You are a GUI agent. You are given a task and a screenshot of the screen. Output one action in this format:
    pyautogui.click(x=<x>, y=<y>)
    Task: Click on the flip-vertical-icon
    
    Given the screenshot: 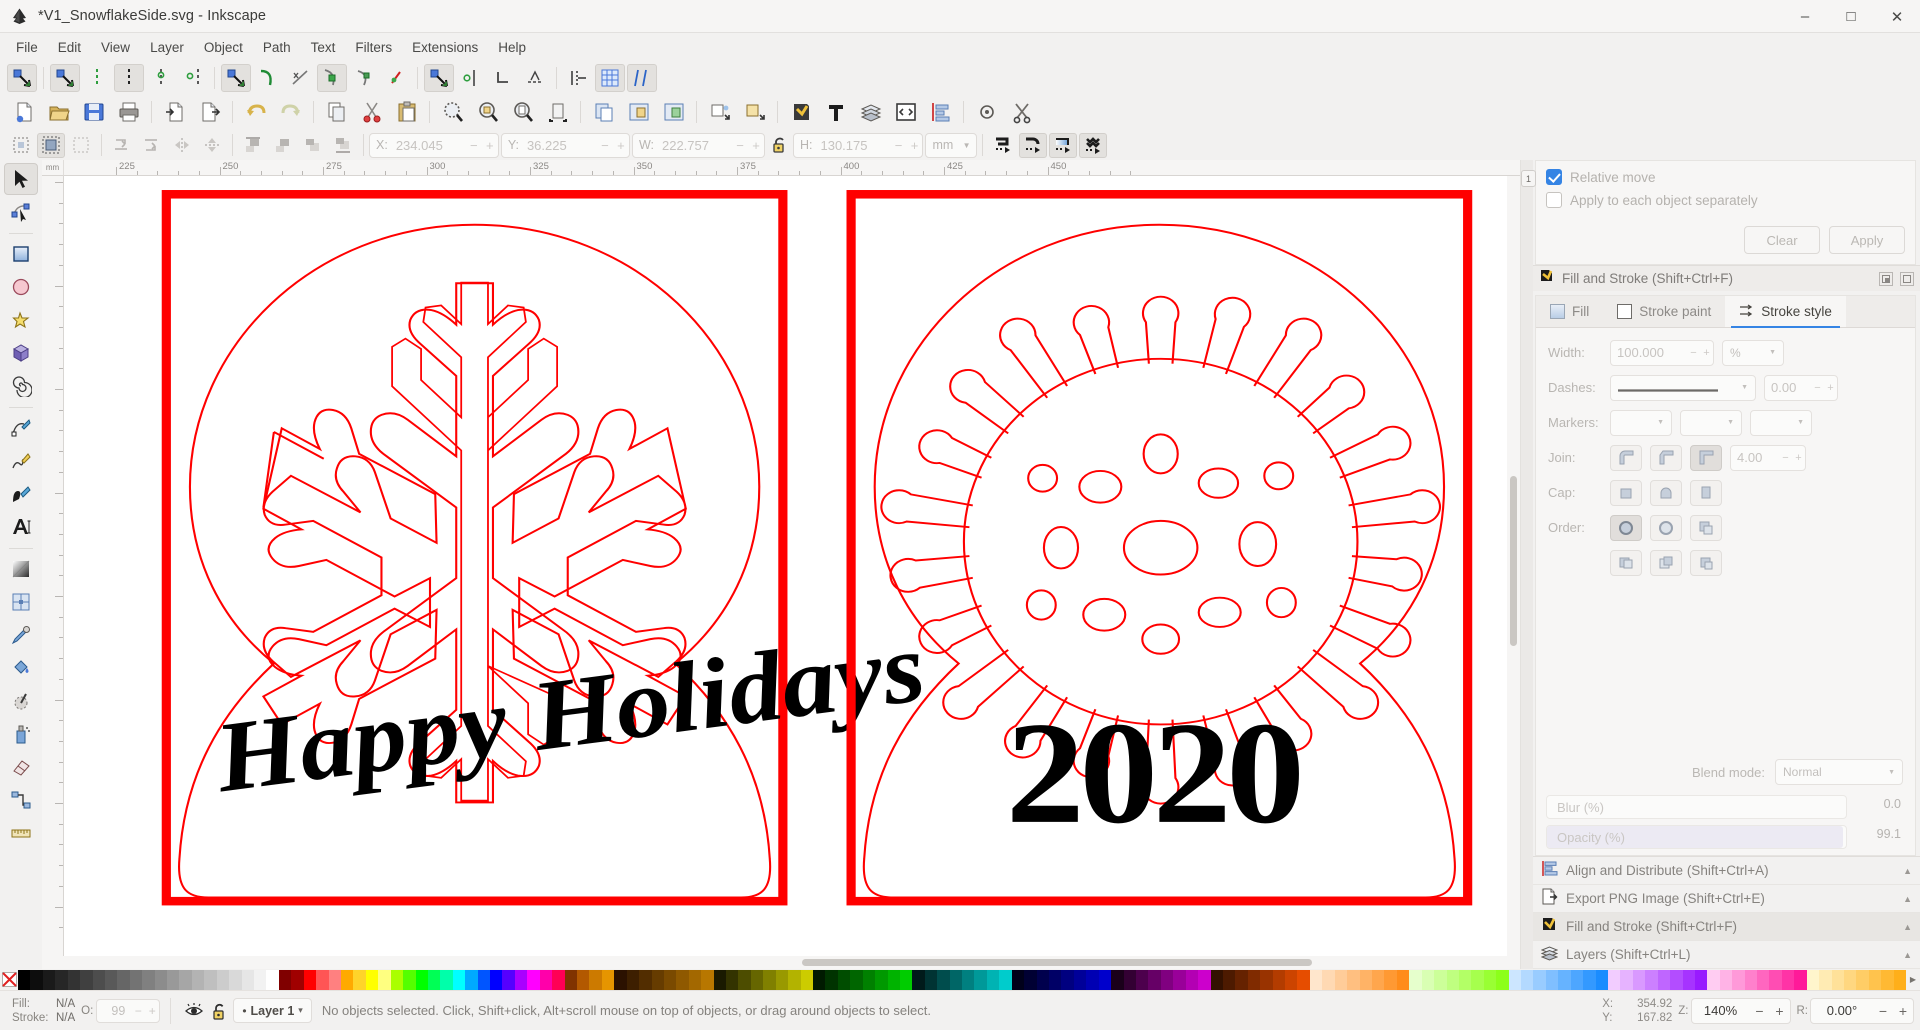 What is the action you would take?
    pyautogui.click(x=212, y=145)
    